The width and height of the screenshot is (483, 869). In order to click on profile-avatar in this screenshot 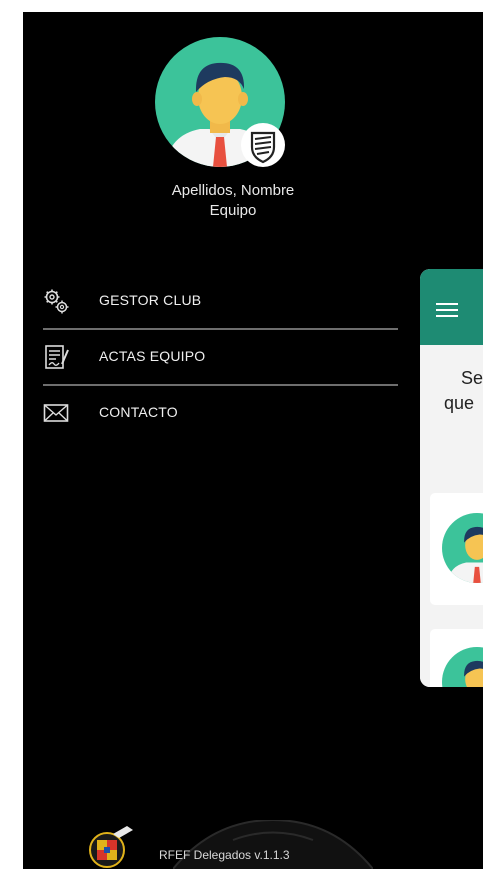, I will do `click(220, 102)`.